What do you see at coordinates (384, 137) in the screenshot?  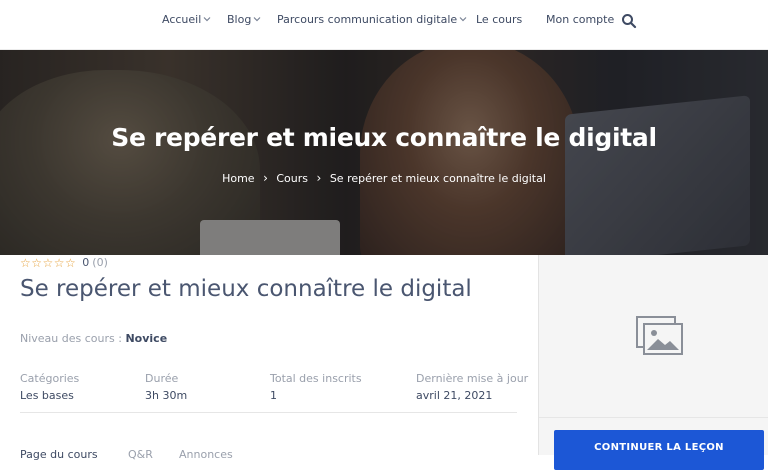 I see `hero-title: Se repérer et mieux connaître le digital` at bounding box center [384, 137].